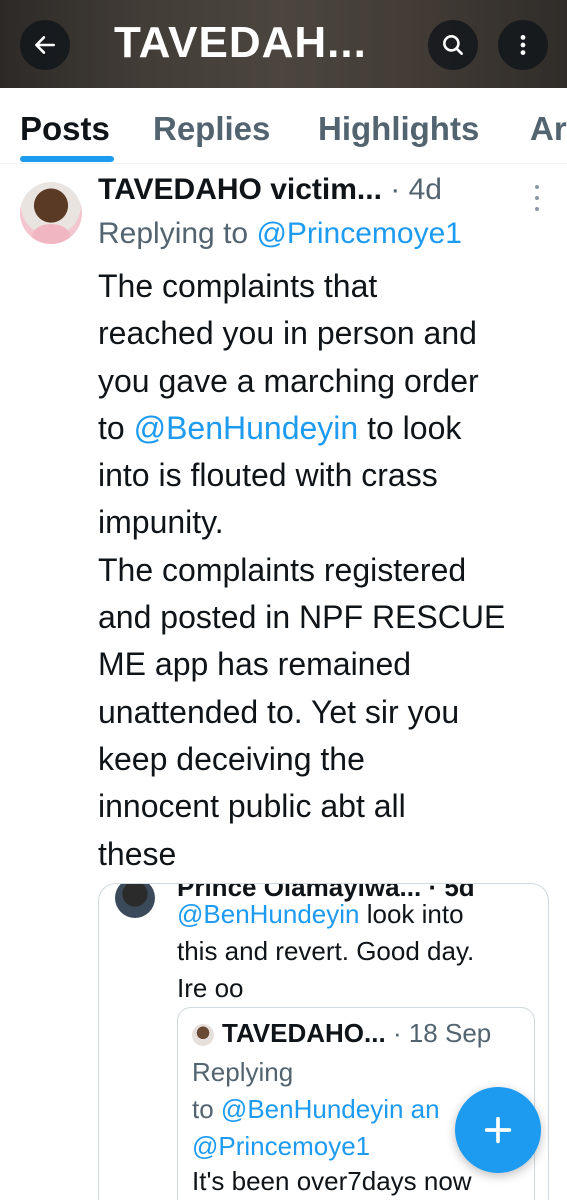  I want to click on quoted-line: this and revert. Good day., so click(326, 951).